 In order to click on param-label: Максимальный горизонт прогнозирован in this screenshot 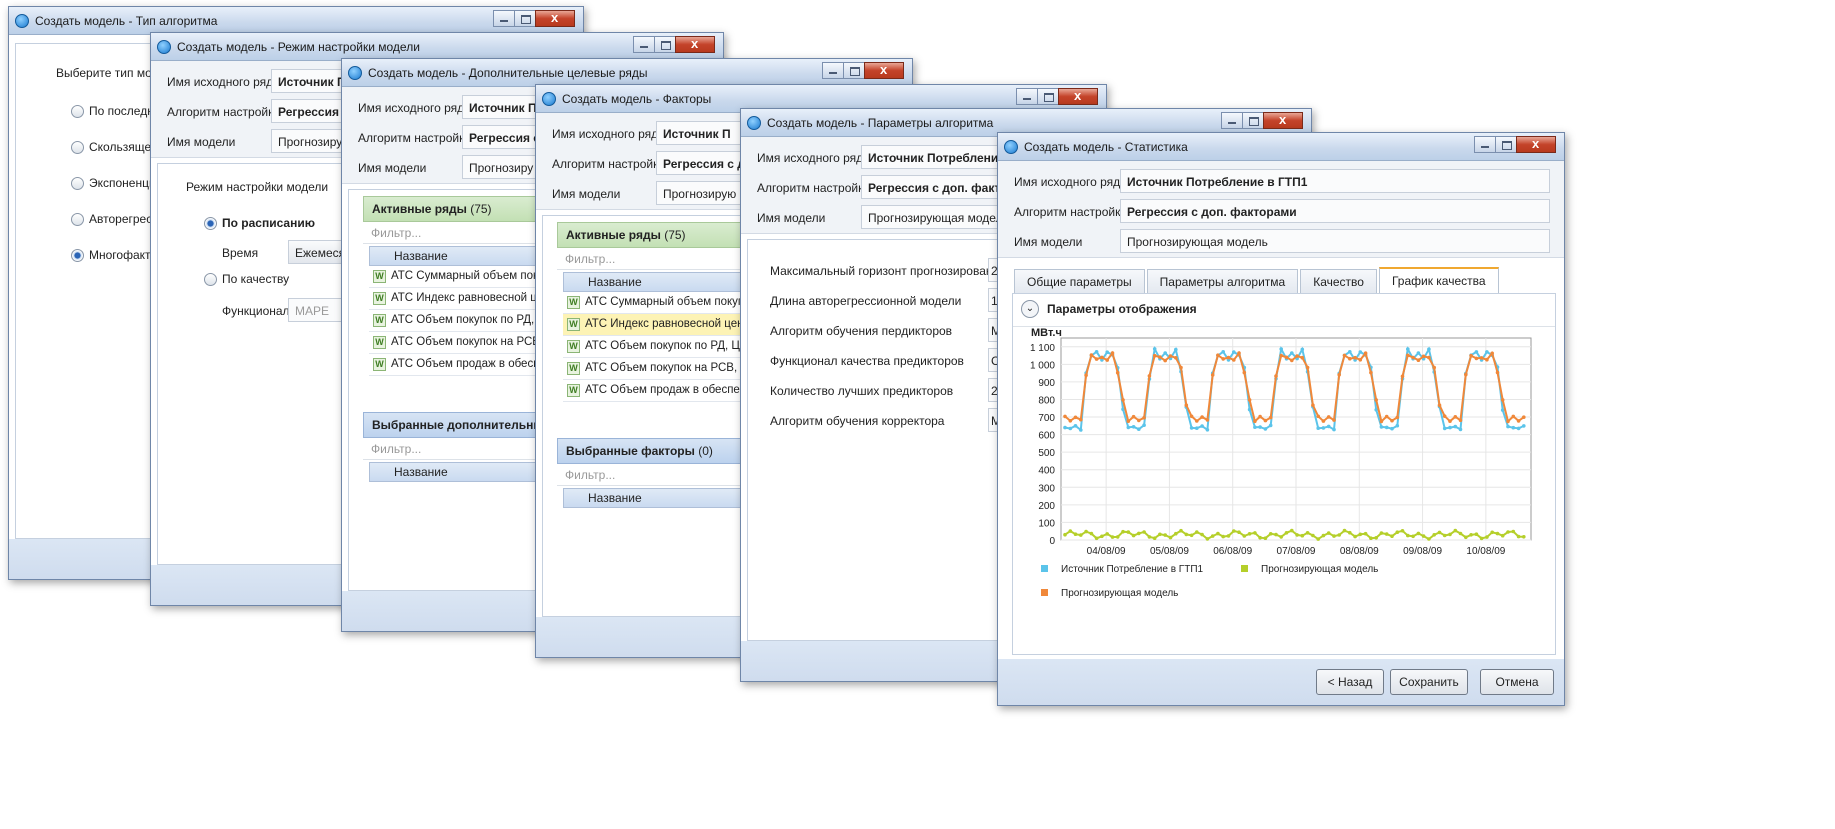, I will do `click(881, 271)`.